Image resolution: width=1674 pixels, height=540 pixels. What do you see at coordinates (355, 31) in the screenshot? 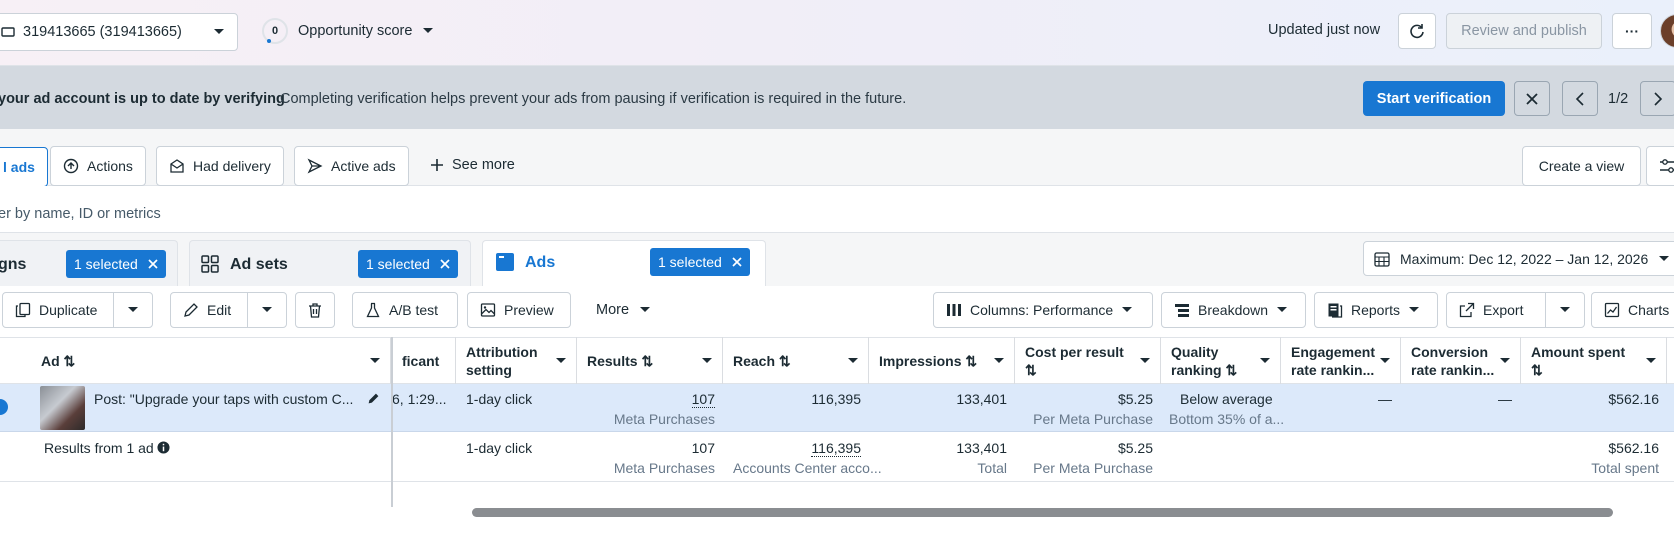
I see `opportunity-label: Opportunity score` at bounding box center [355, 31].